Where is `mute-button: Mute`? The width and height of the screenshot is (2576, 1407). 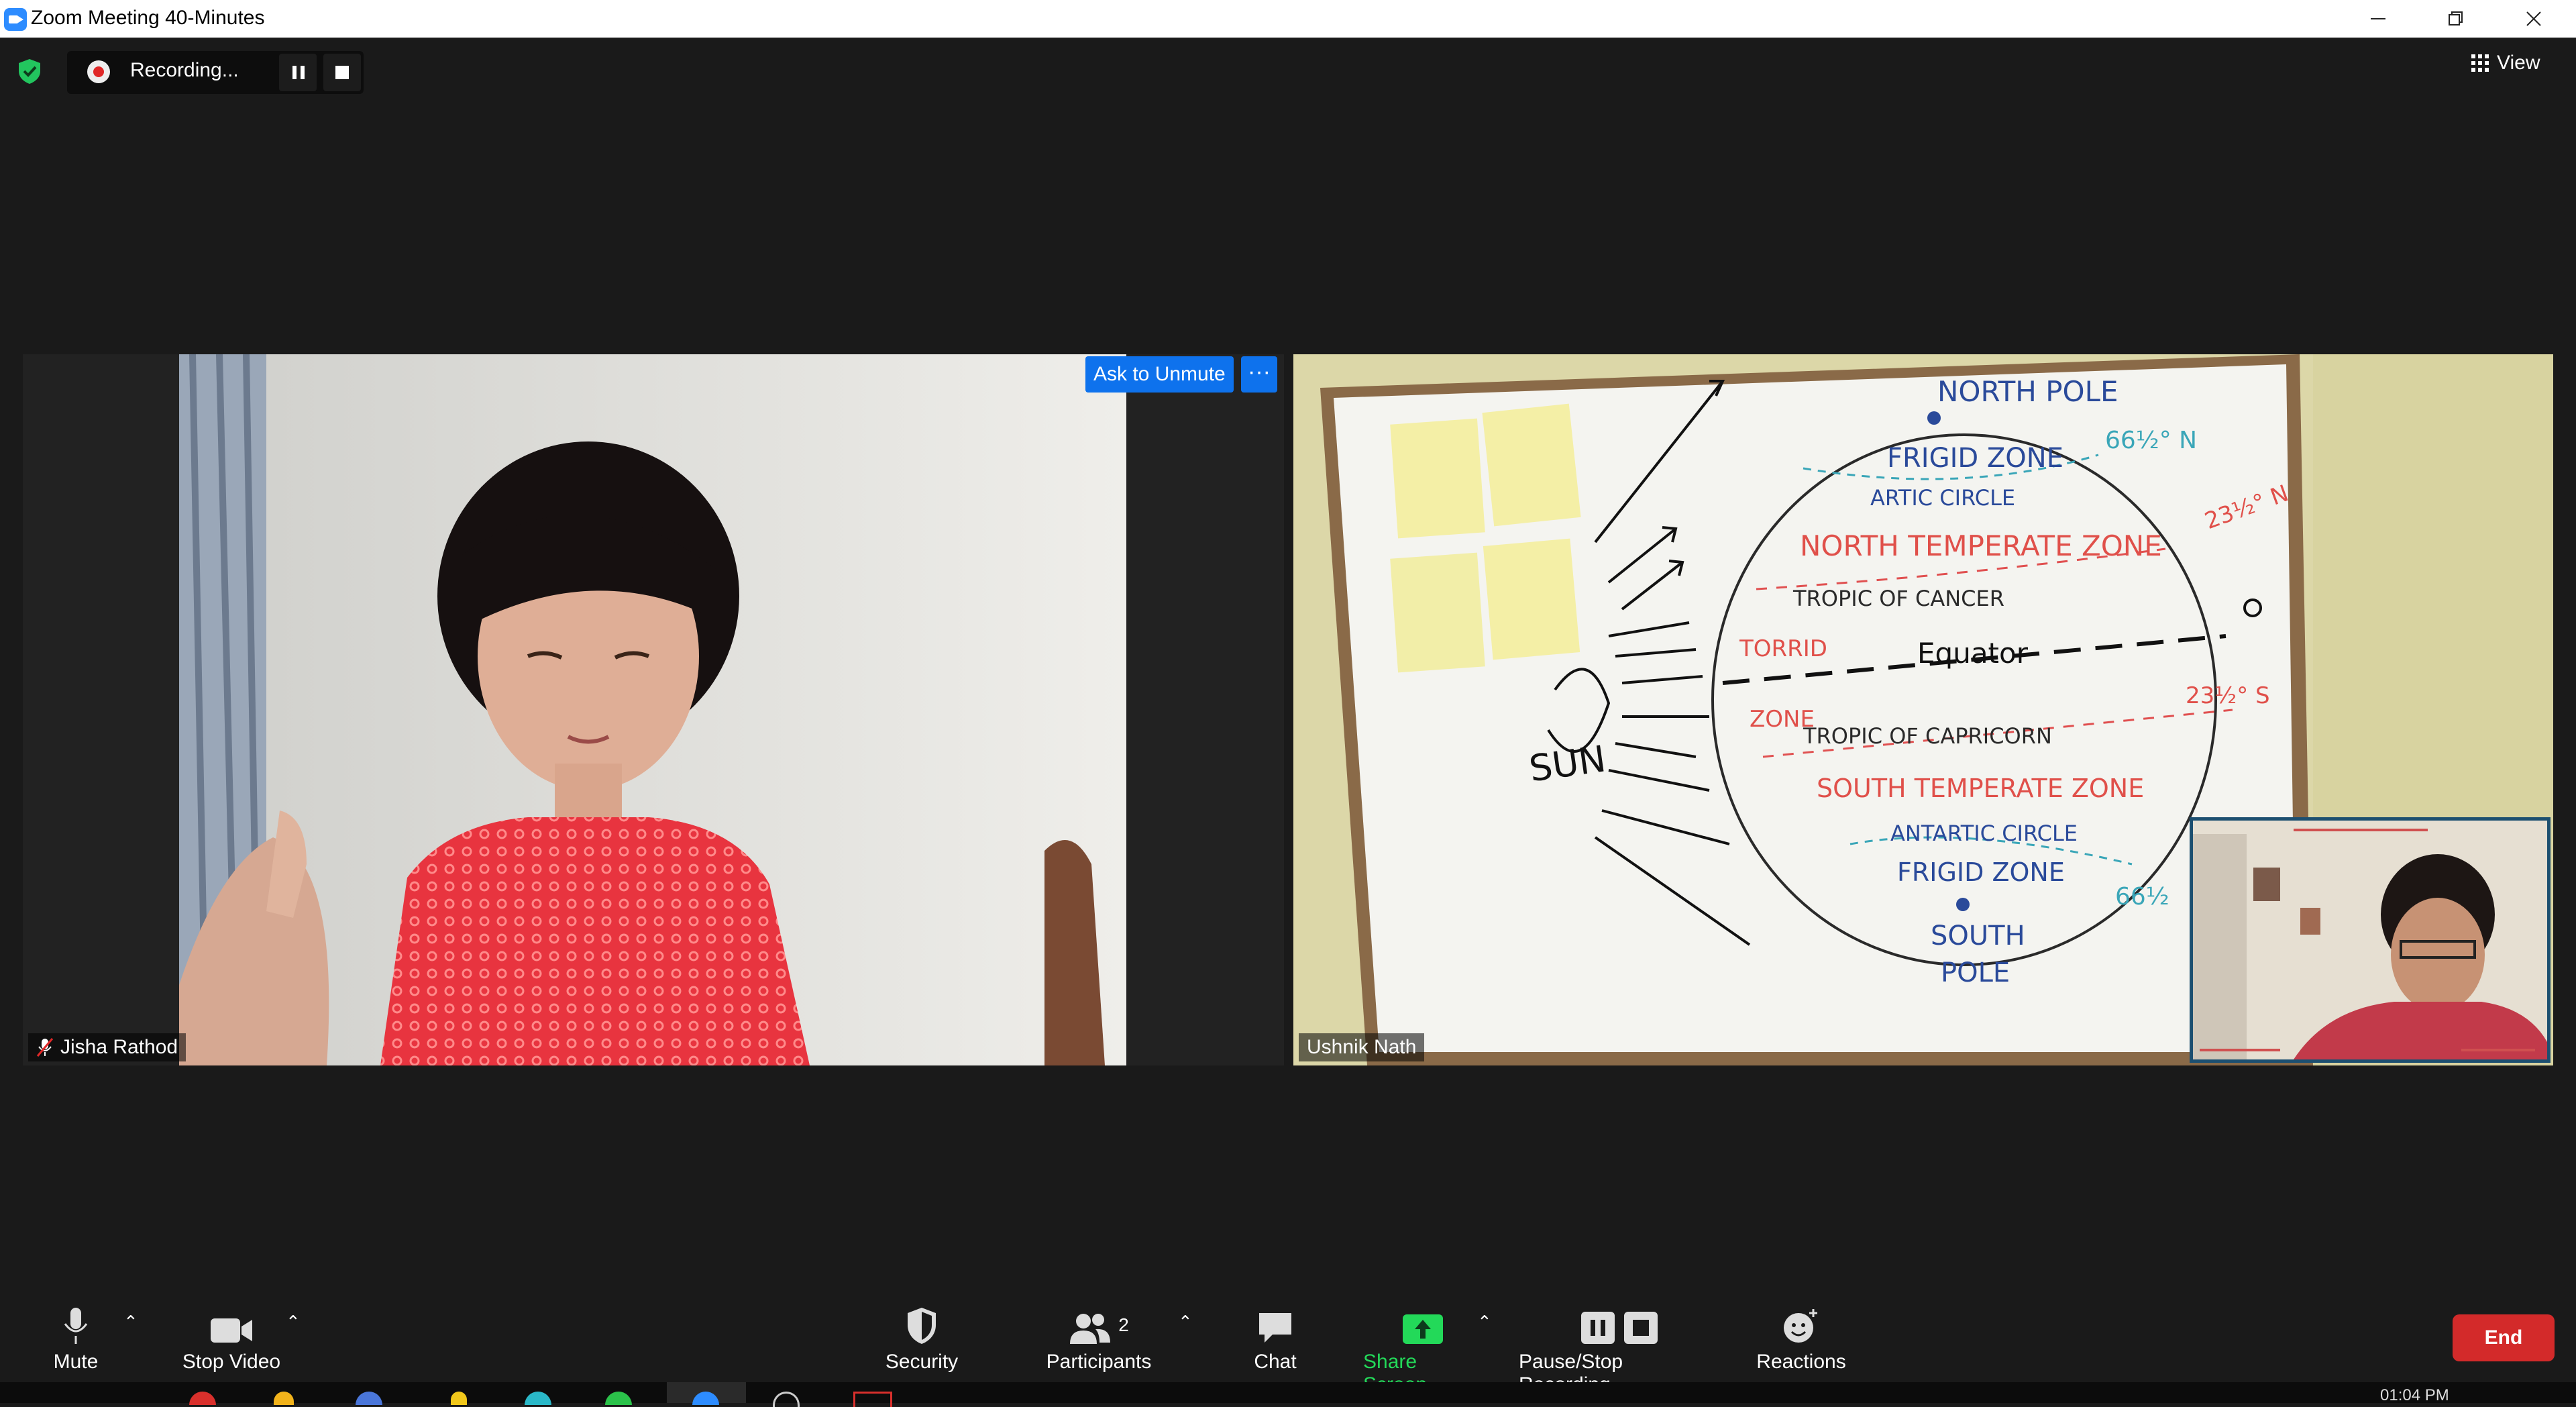 mute-button: Mute is located at coordinates (76, 1338).